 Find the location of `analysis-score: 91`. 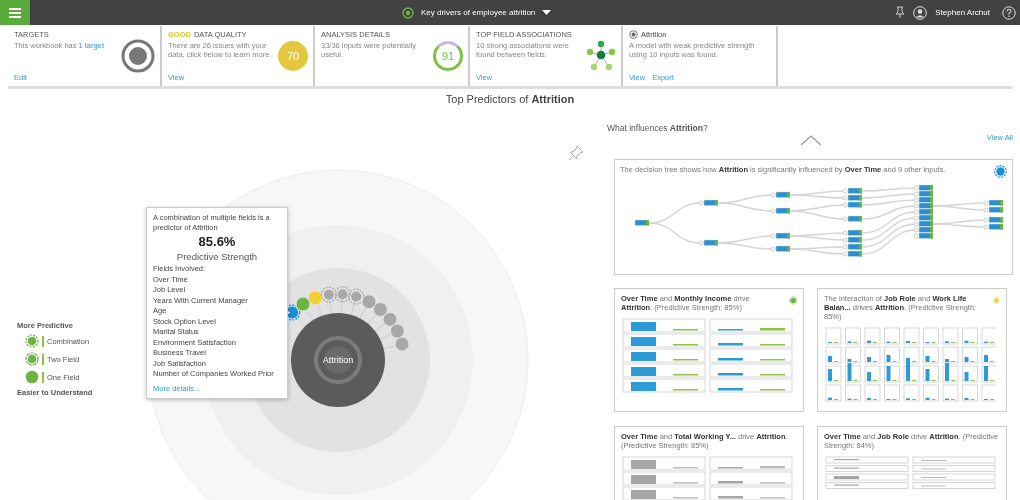

analysis-score: 91 is located at coordinates (448, 56).